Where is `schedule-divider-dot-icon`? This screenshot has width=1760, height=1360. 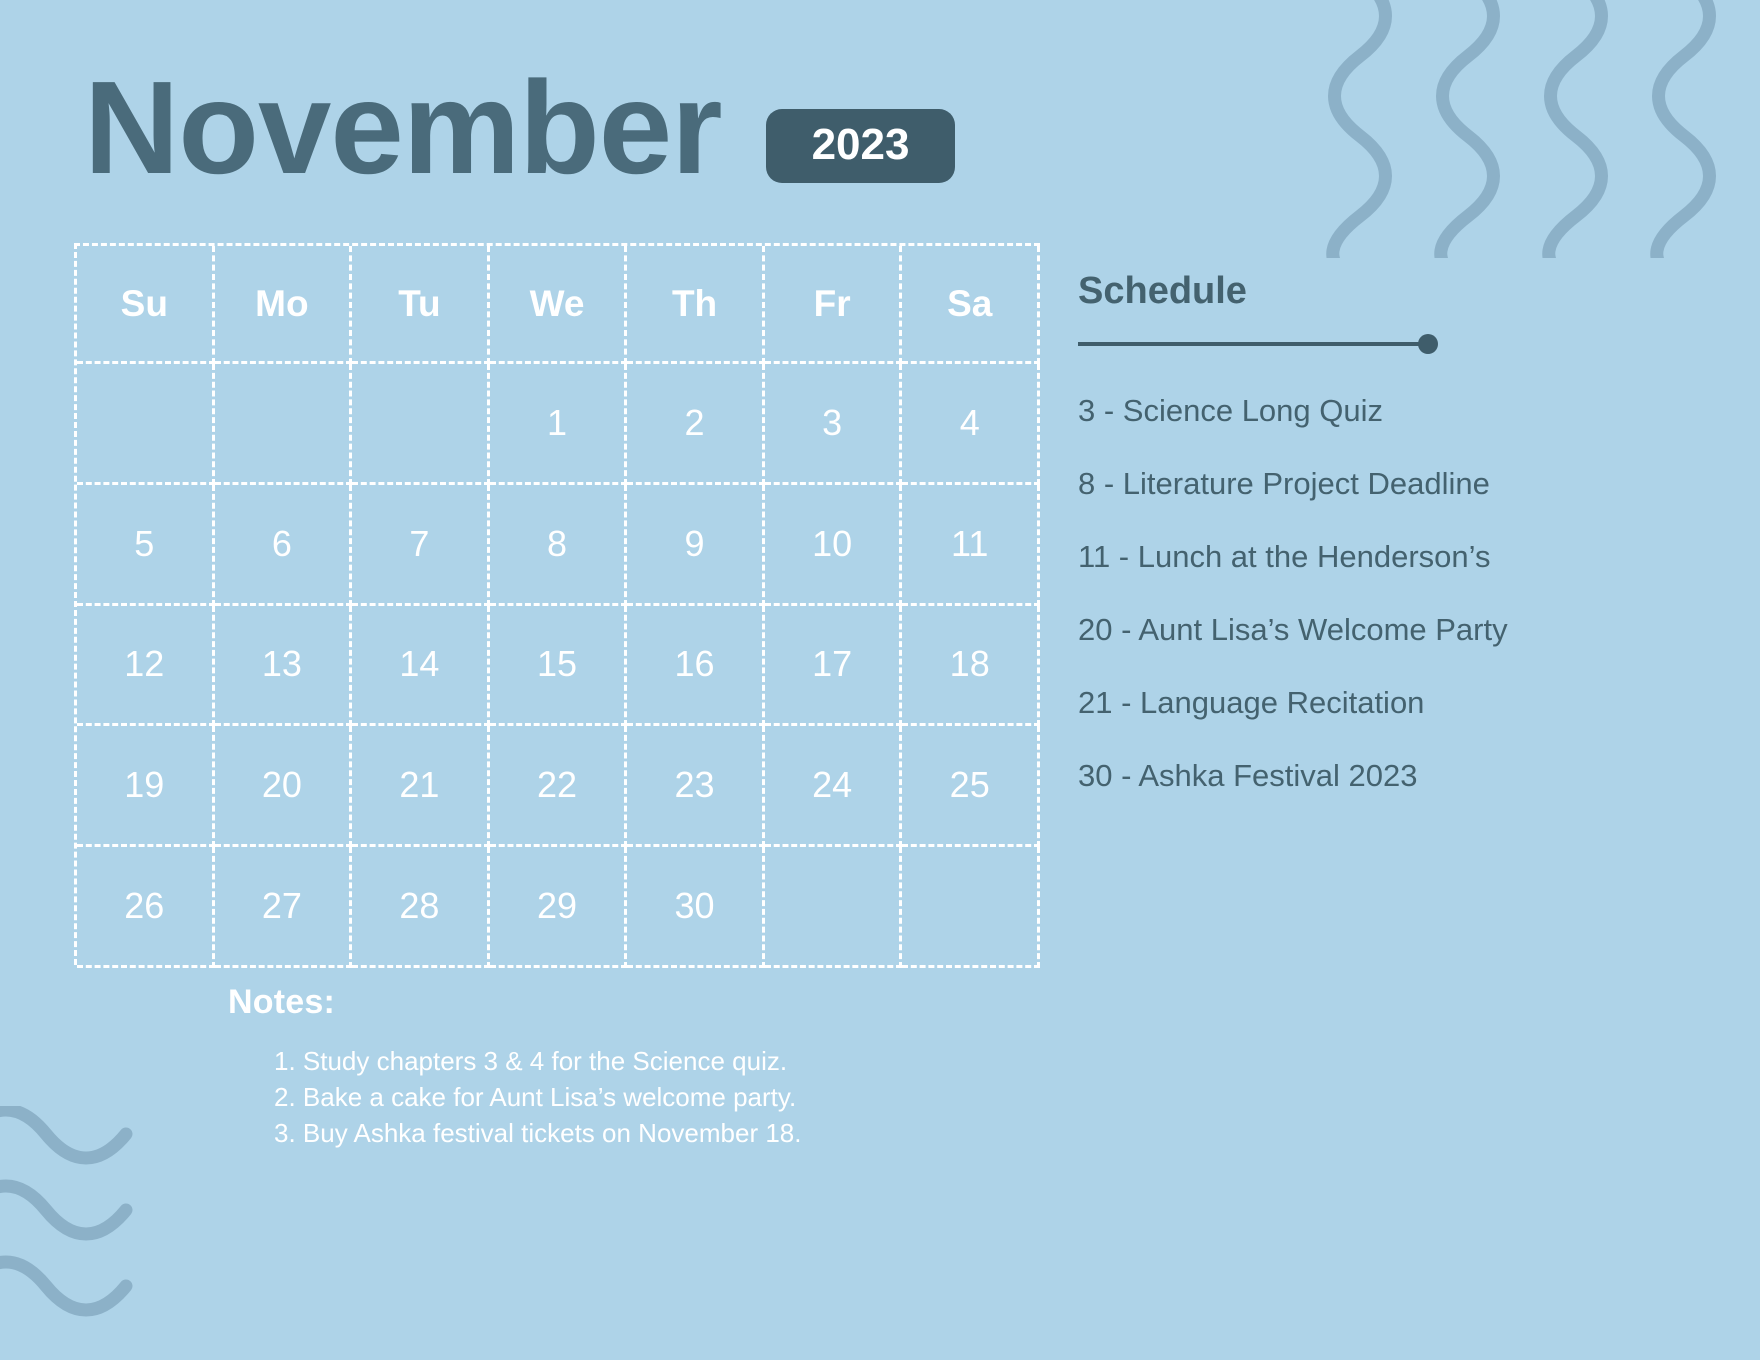 schedule-divider-dot-icon is located at coordinates (1428, 344).